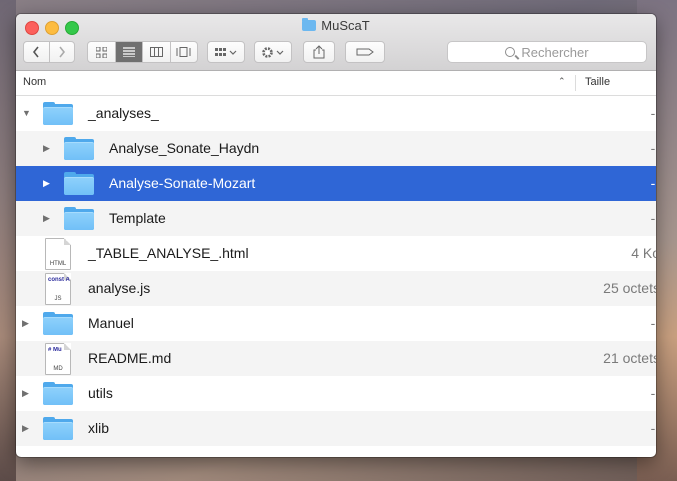 The image size is (677, 481). I want to click on sort-ascending-icon: ⌃, so click(562, 81).